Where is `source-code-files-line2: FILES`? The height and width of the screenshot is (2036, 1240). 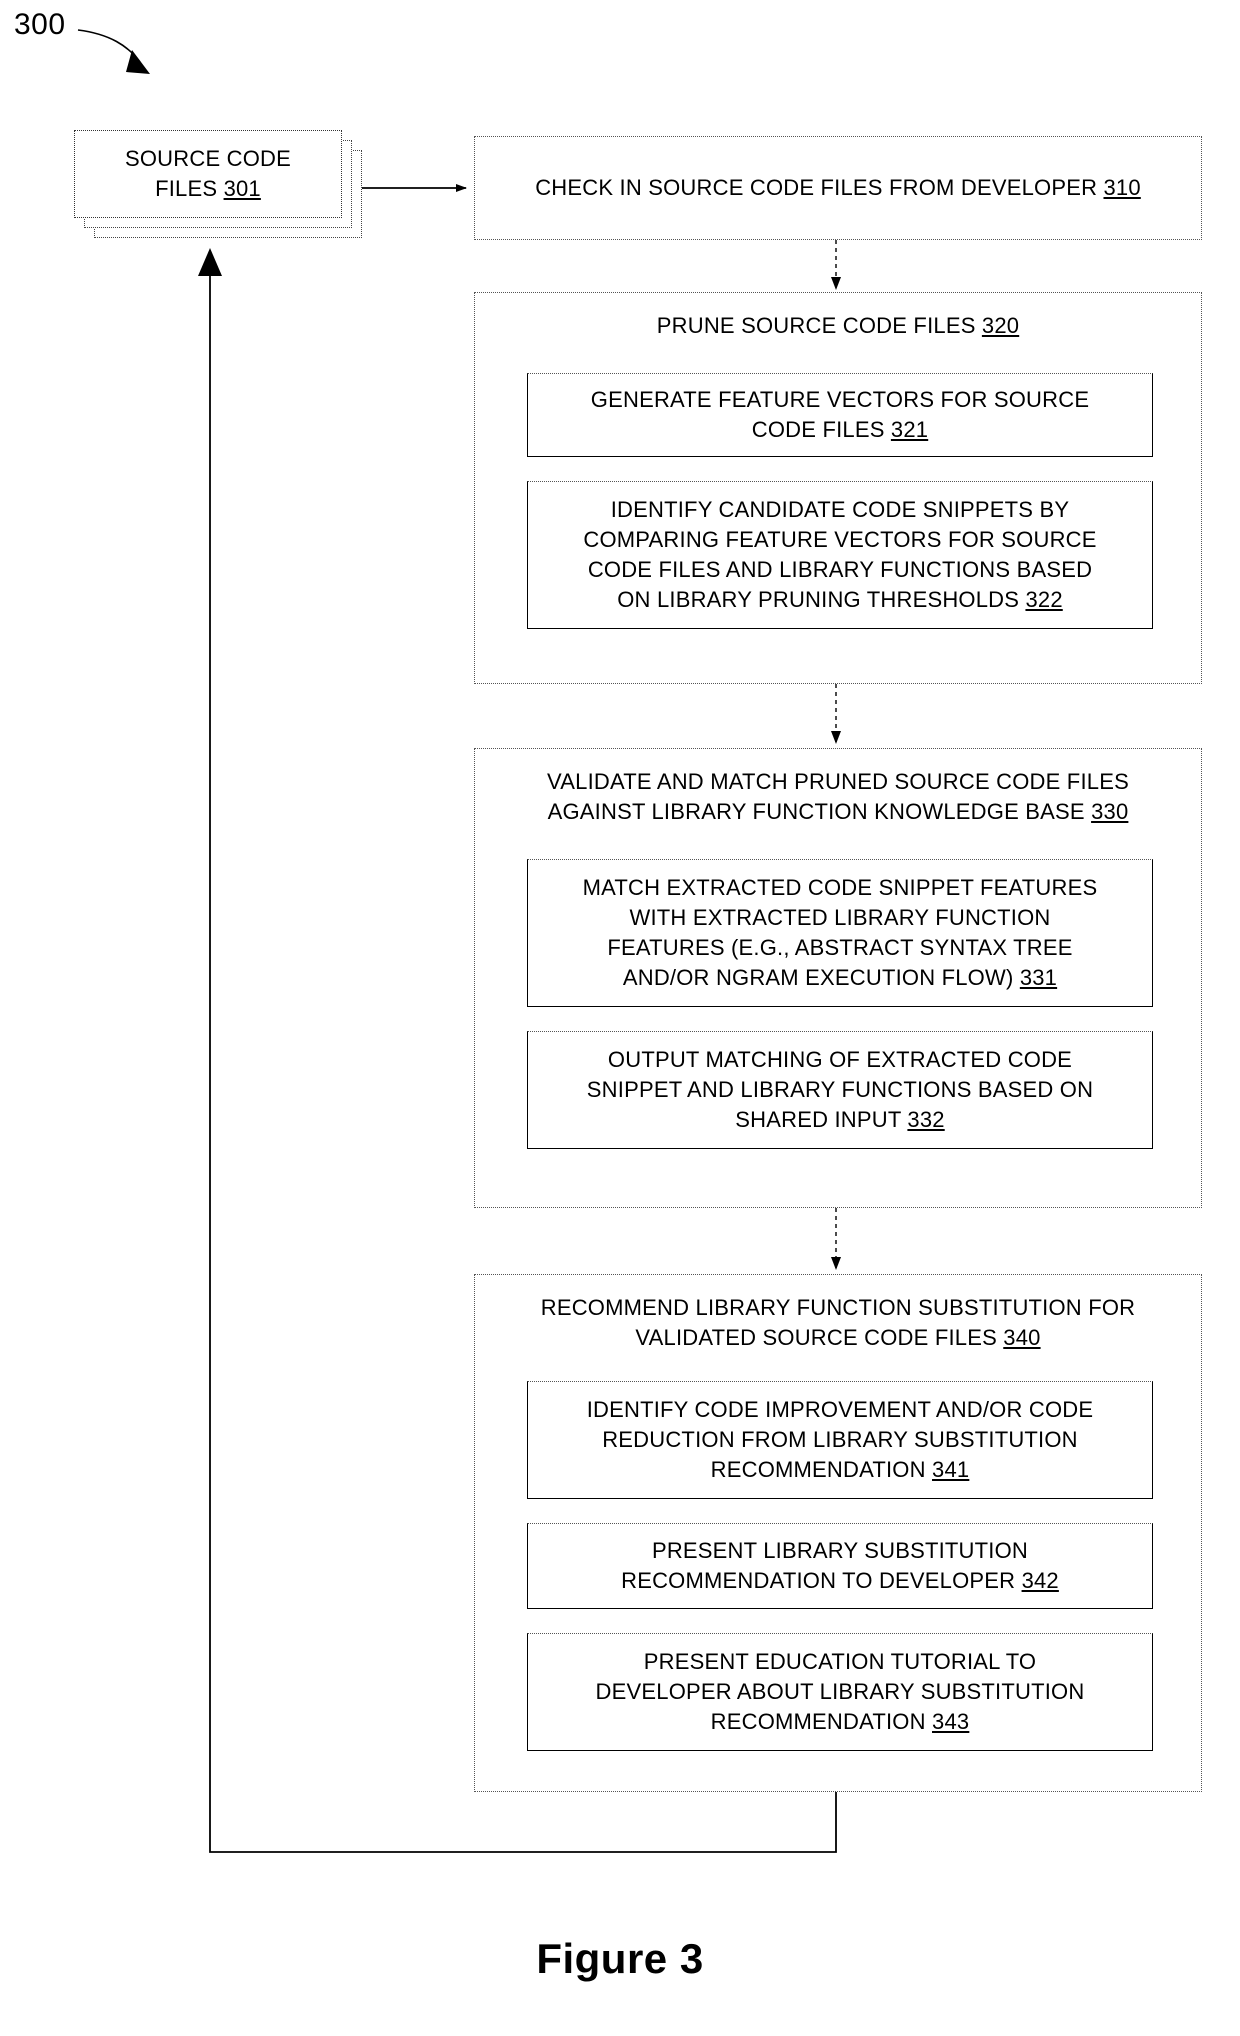
source-code-files-line2: FILES is located at coordinates (186, 188).